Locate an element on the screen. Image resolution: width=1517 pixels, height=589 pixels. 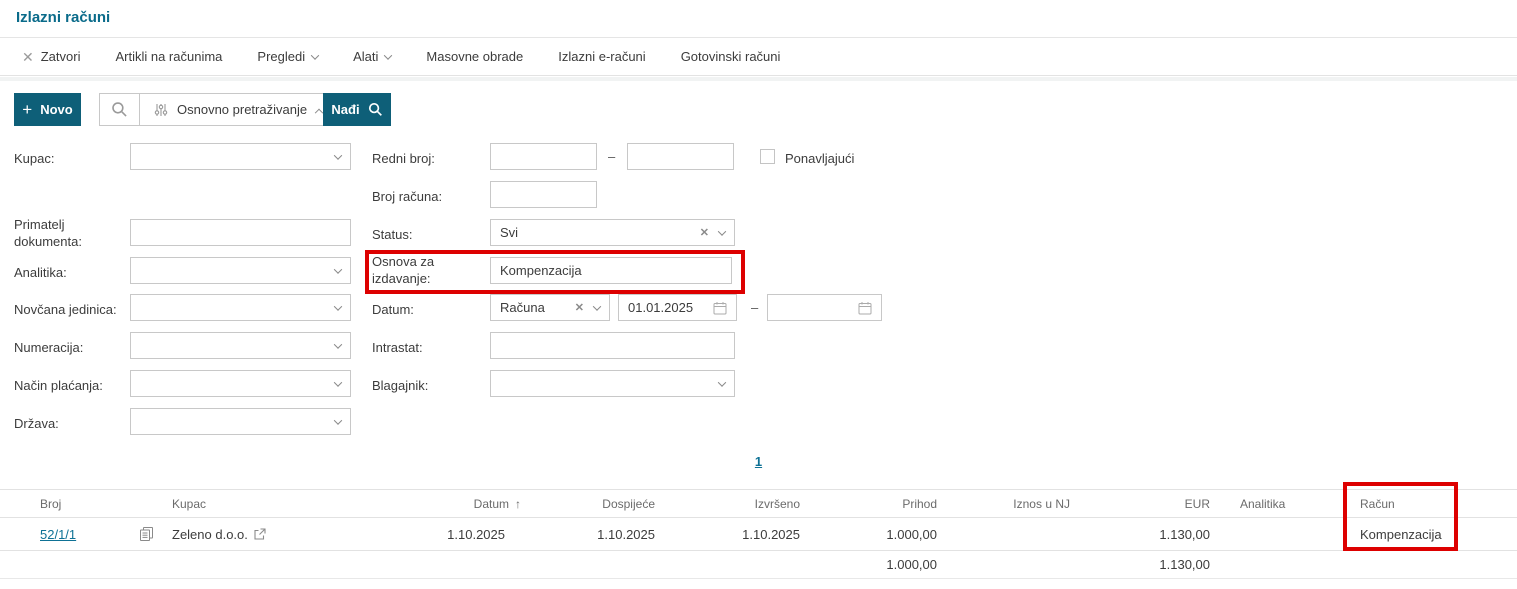
column-header-broj: Broj is located at coordinates (70, 504).